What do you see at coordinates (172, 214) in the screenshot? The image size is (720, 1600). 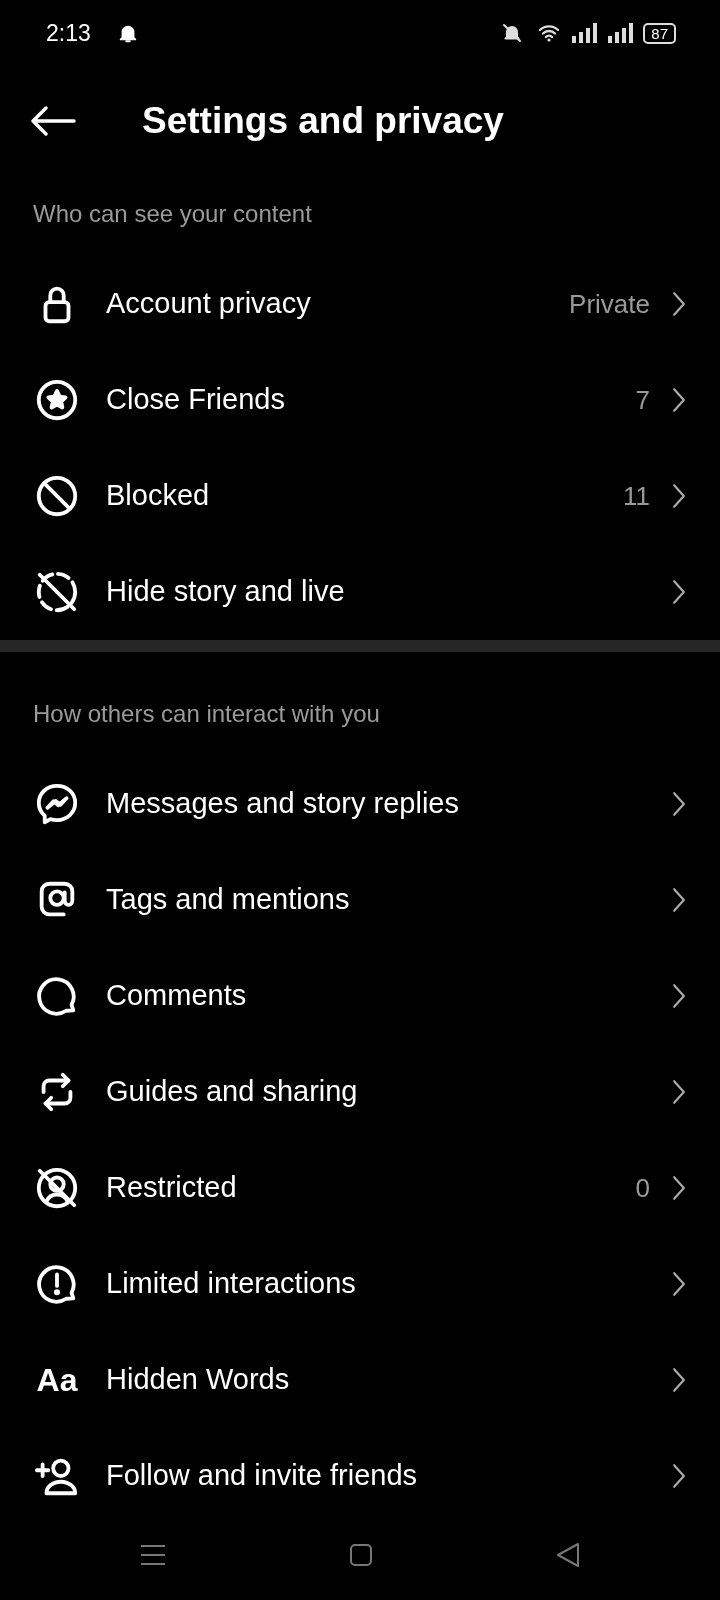 I see `section-heading: Who can see your content` at bounding box center [172, 214].